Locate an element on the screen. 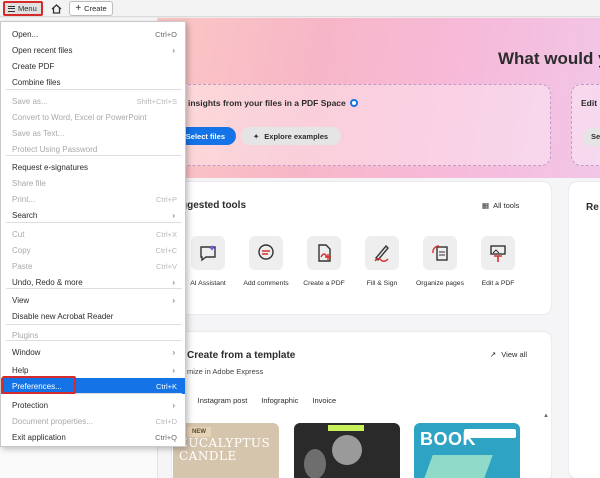  tool-organize-pages: Organize pages is located at coordinates (440, 261).